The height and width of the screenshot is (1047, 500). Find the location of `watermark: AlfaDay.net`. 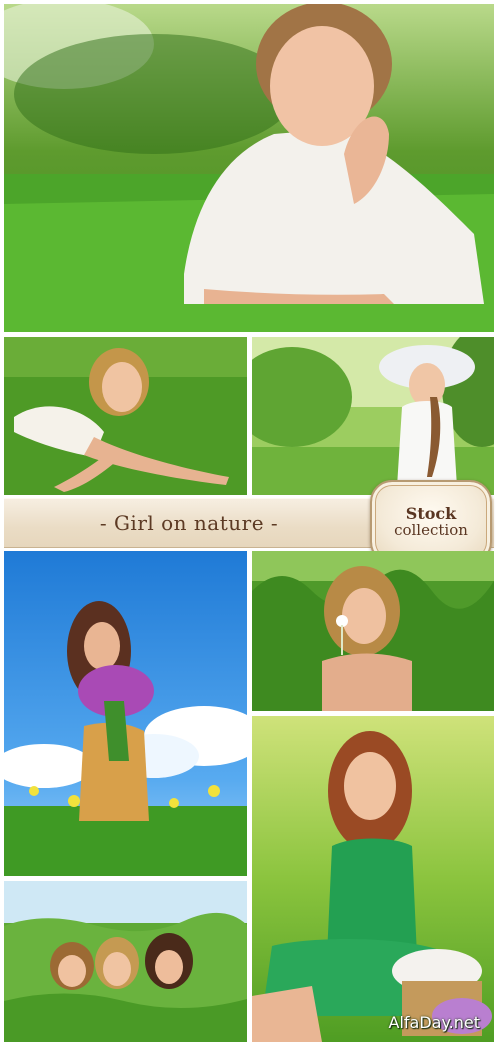

watermark: AlfaDay.net is located at coordinates (434, 1022).